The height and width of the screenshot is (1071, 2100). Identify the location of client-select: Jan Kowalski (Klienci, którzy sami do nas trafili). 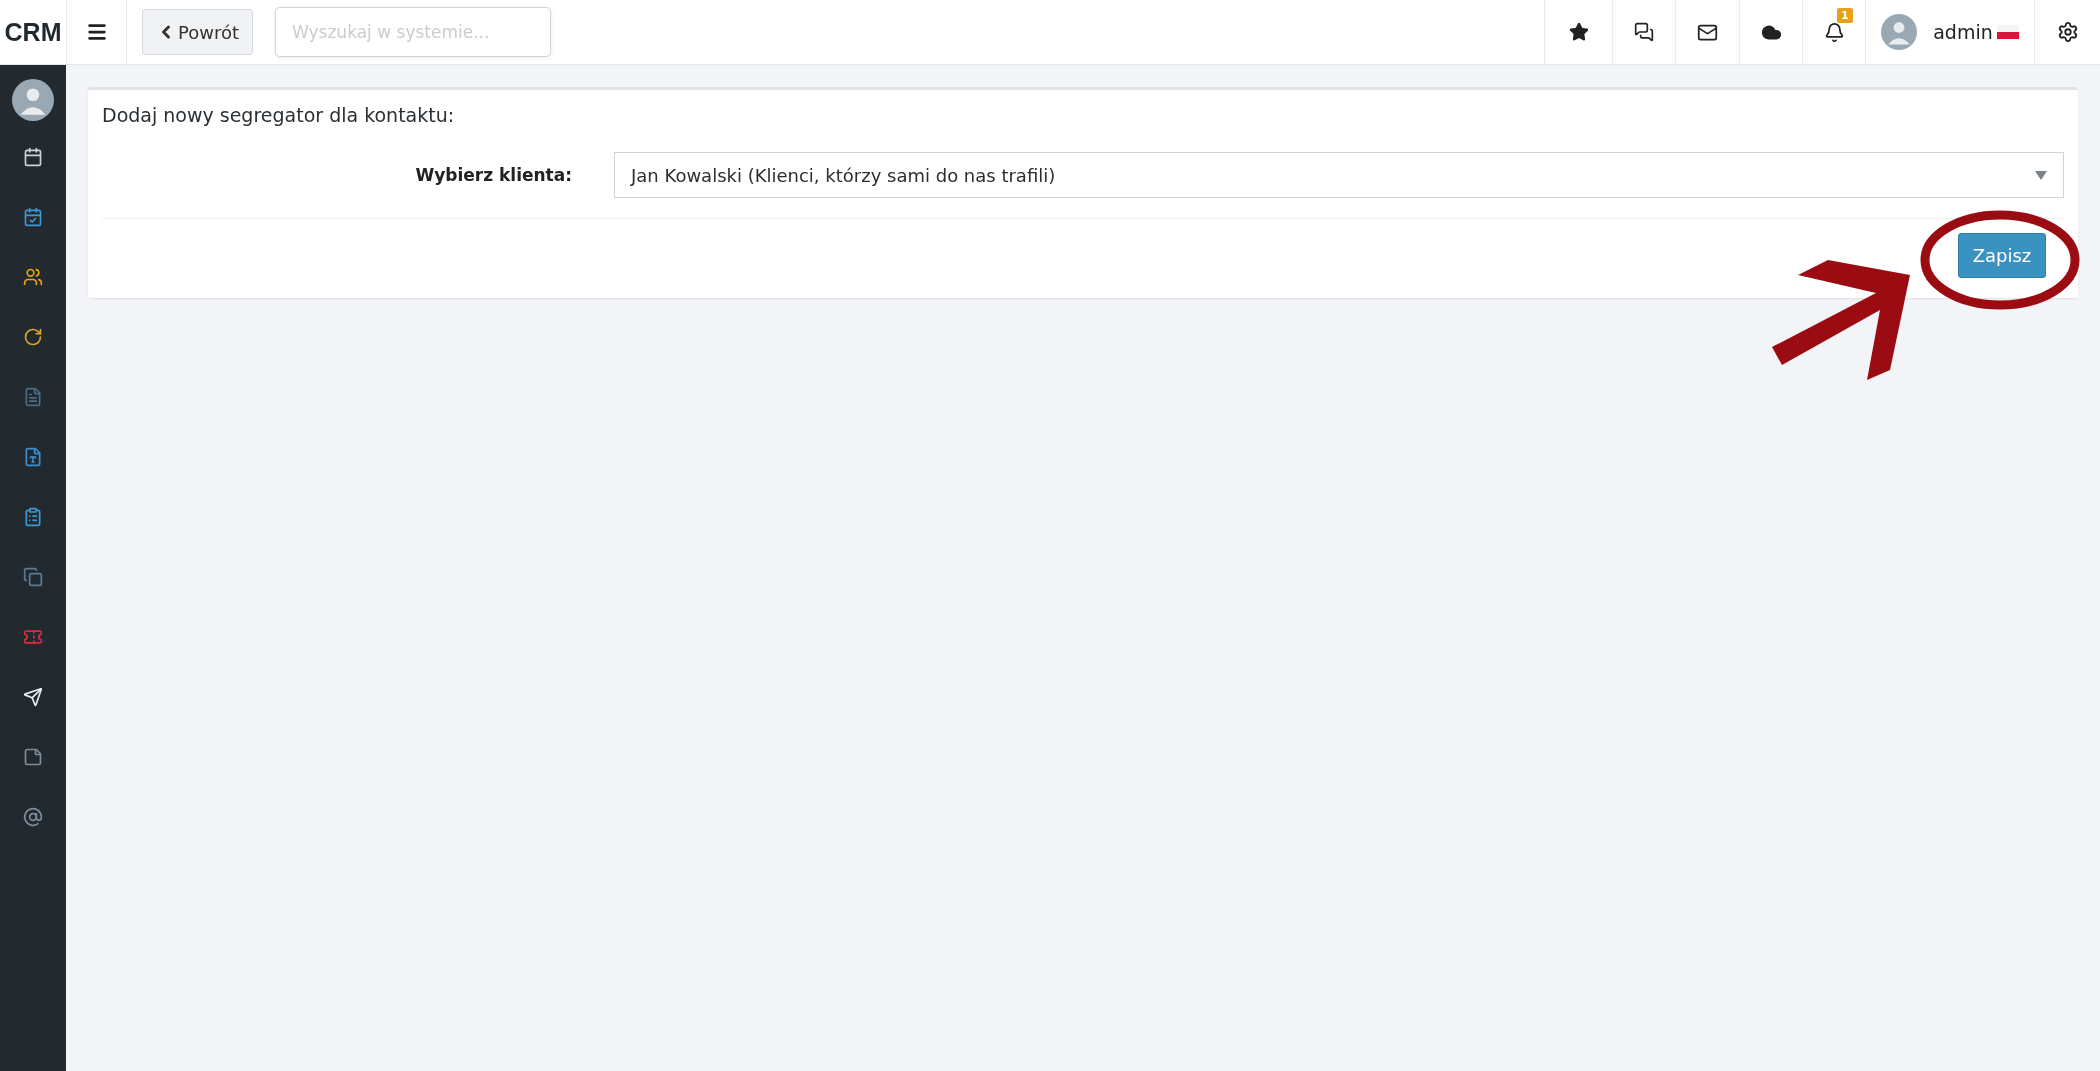
(1339, 175).